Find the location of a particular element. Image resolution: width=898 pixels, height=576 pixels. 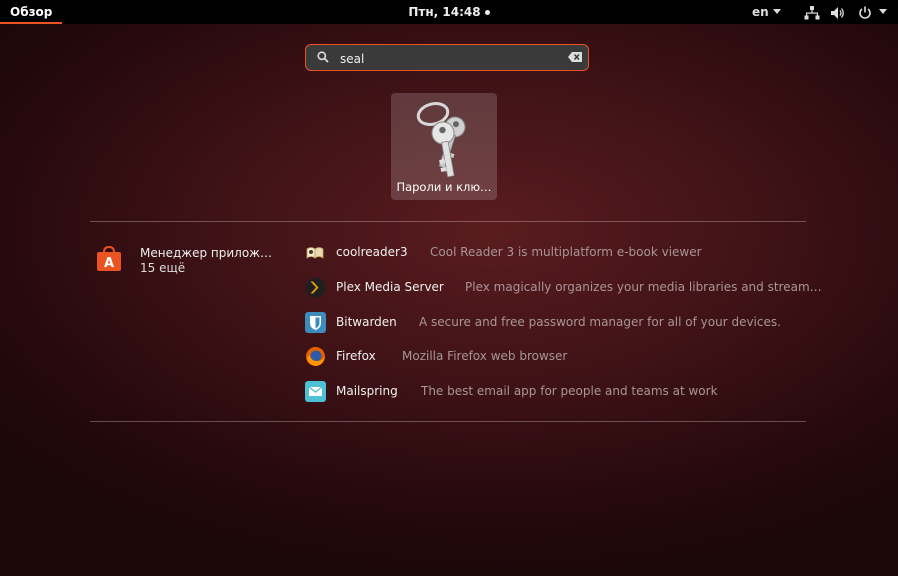

search-field is located at coordinates (447, 57).